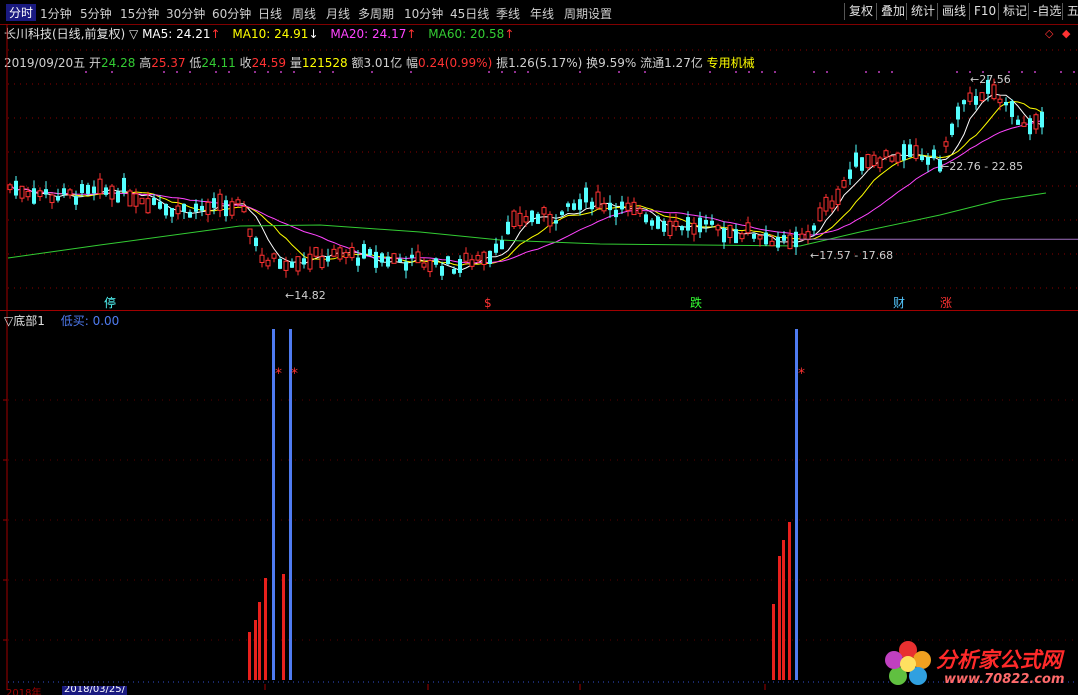  I want to click on high-price-label: ←27.56, so click(990, 79).